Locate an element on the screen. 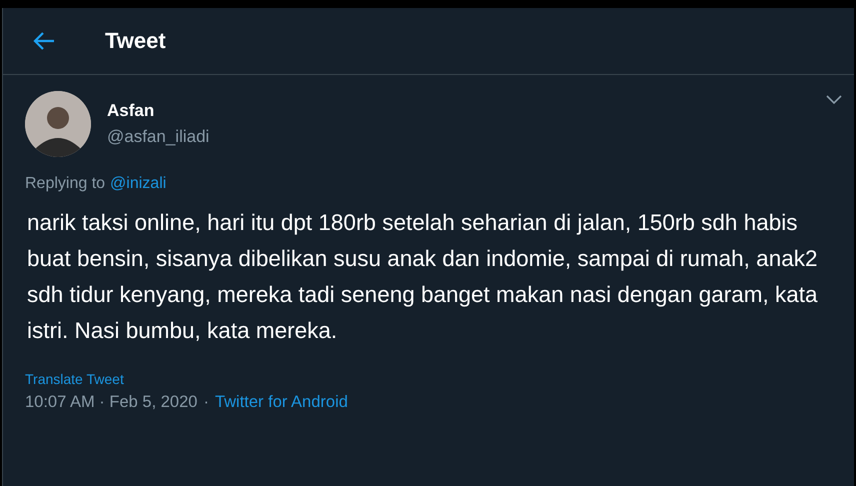  avatar is located at coordinates (58, 124).